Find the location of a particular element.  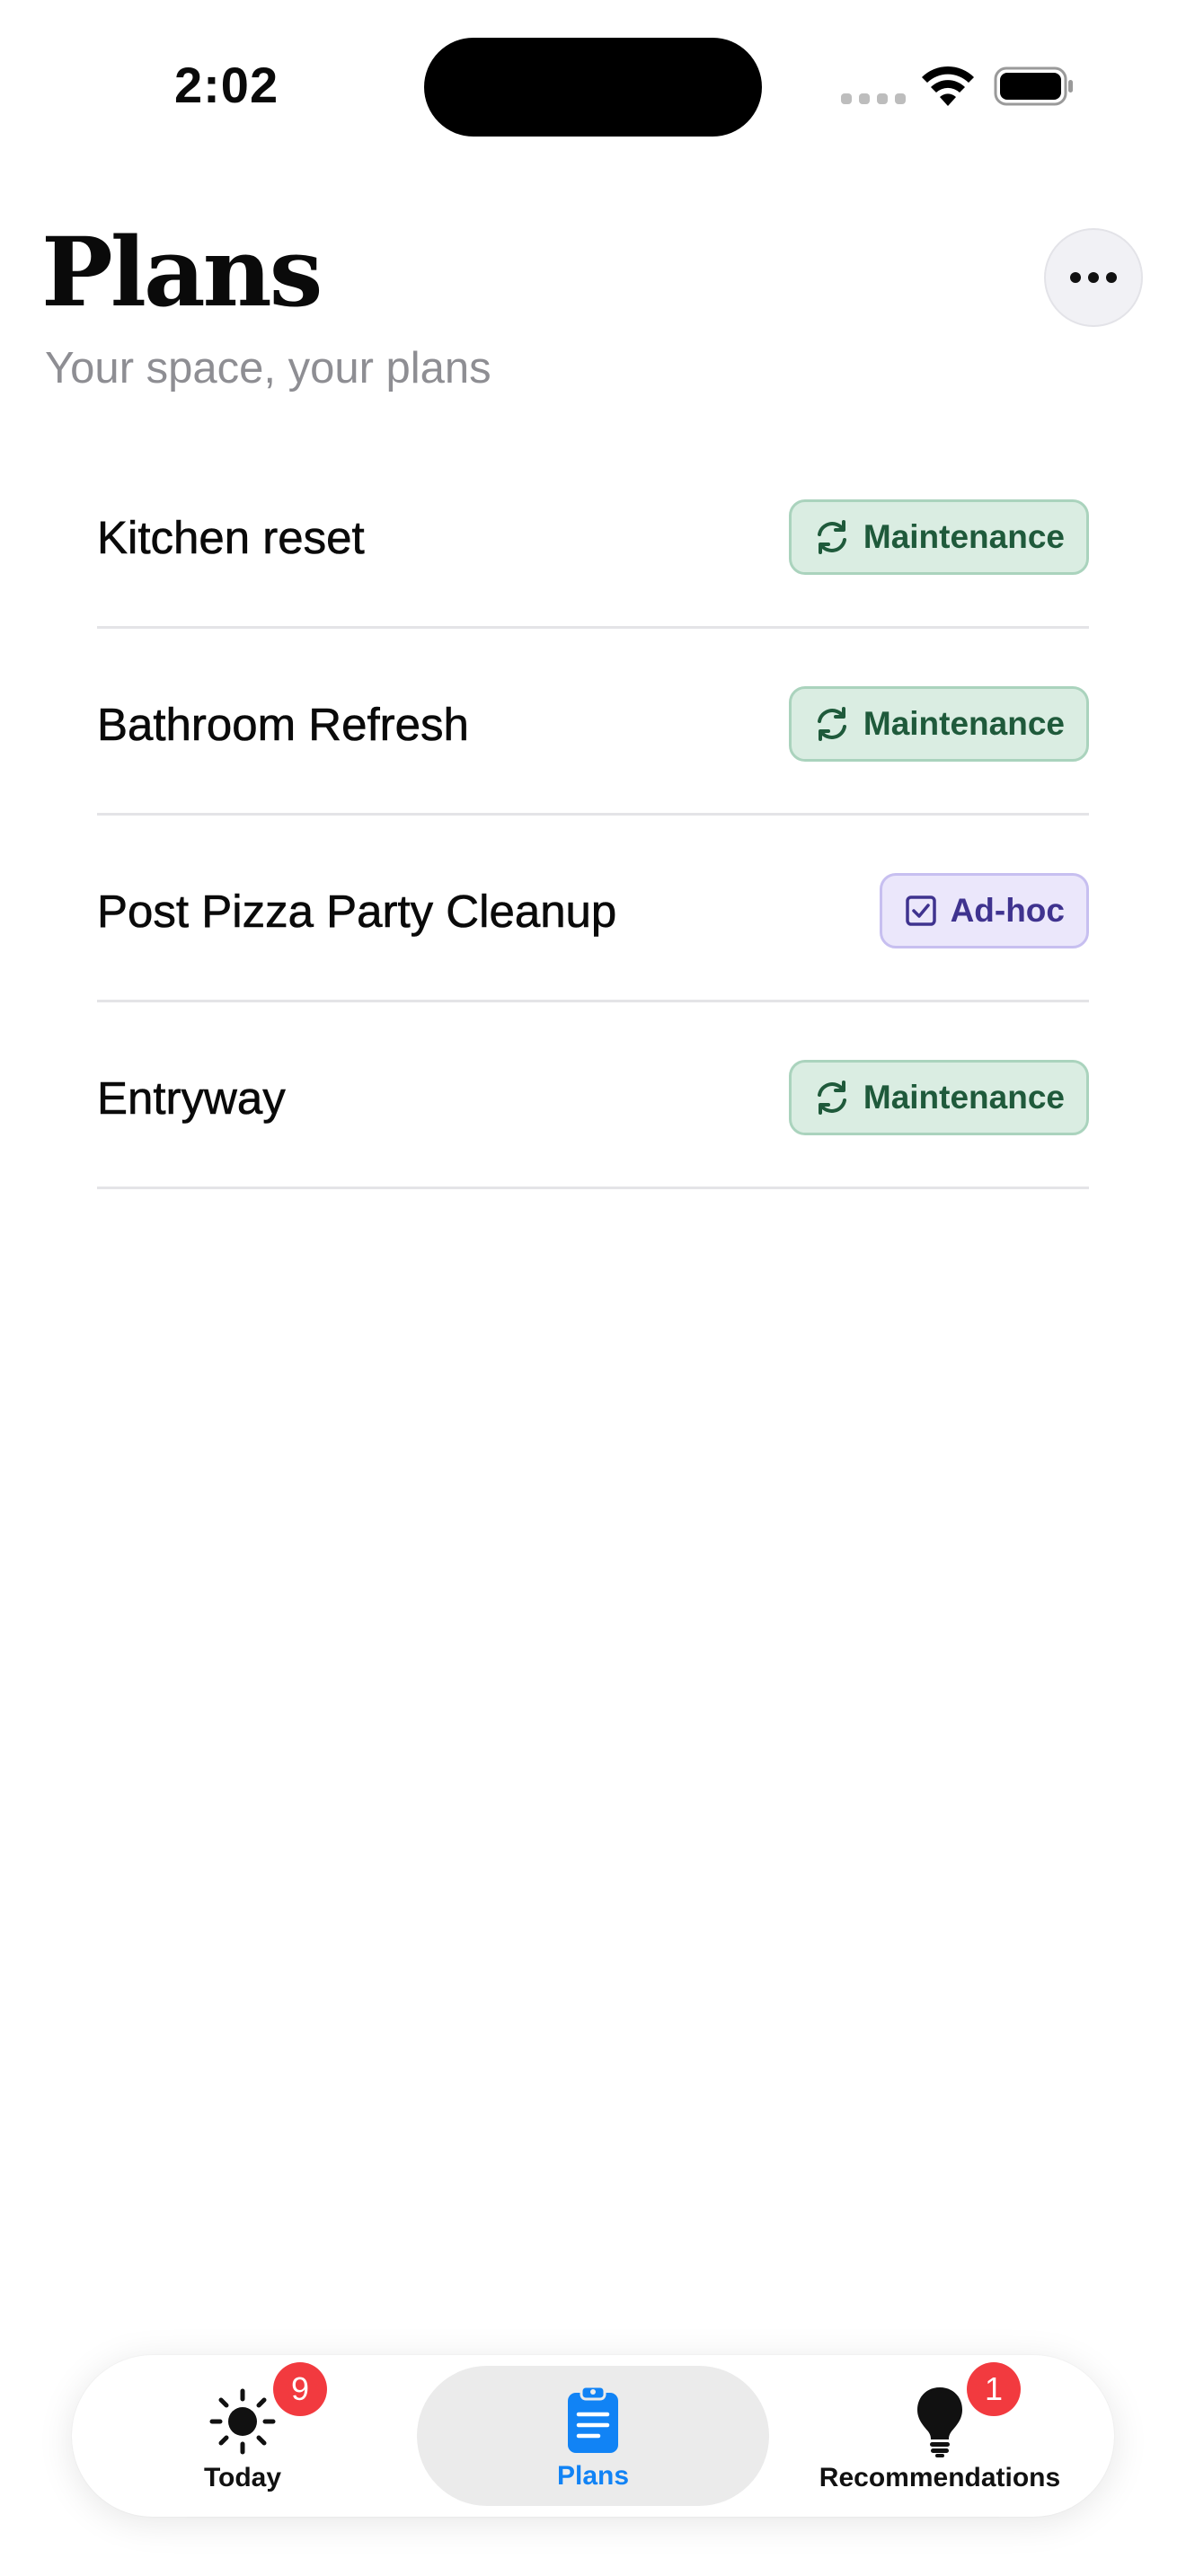

tab-plans: Plans is located at coordinates (593, 2436).